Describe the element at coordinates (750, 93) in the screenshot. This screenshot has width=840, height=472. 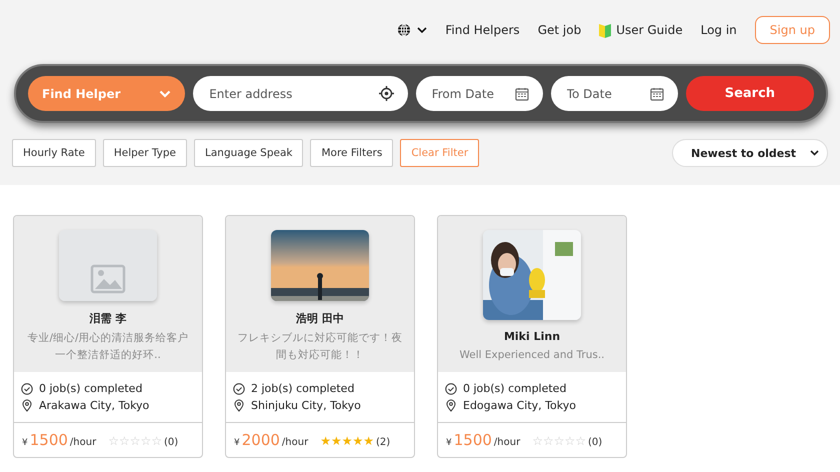
I see `search-button: Search` at that location.